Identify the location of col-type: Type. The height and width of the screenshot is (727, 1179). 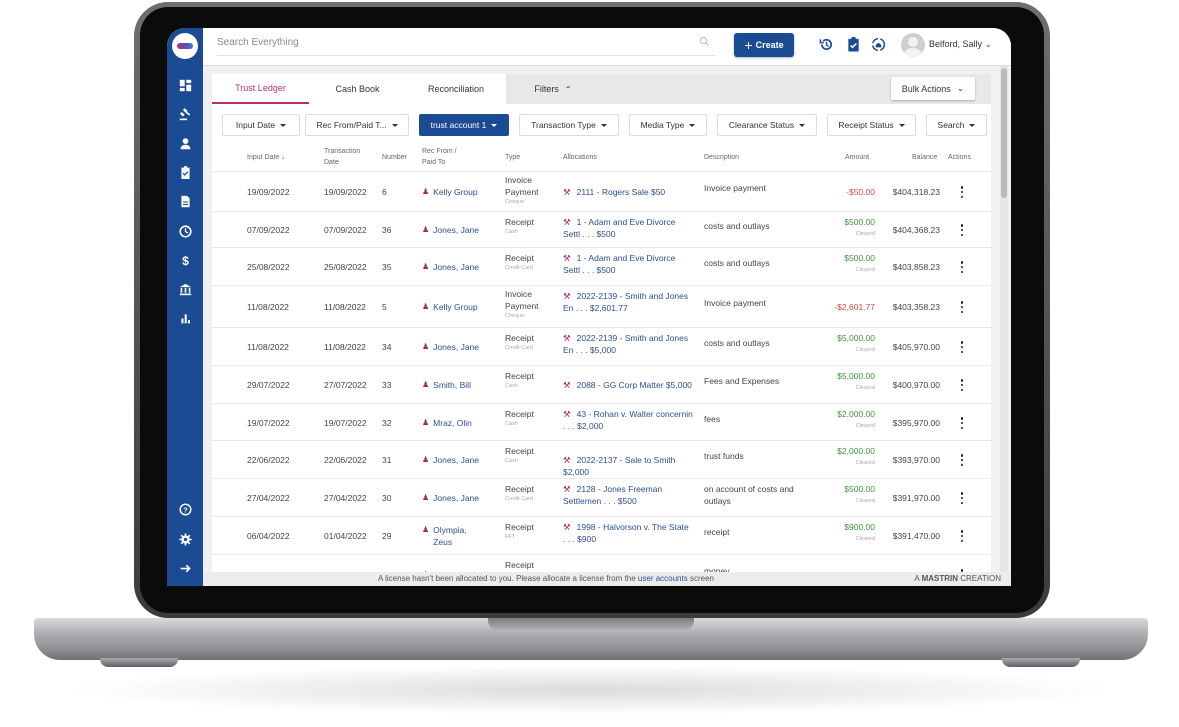
(512, 157).